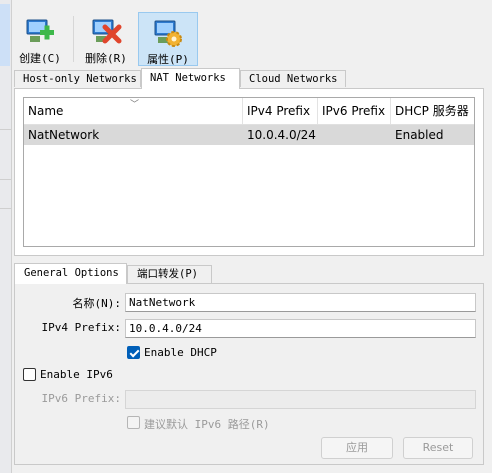  What do you see at coordinates (76, 374) in the screenshot?
I see `enable-ipv6-label: Enable IPv6` at bounding box center [76, 374].